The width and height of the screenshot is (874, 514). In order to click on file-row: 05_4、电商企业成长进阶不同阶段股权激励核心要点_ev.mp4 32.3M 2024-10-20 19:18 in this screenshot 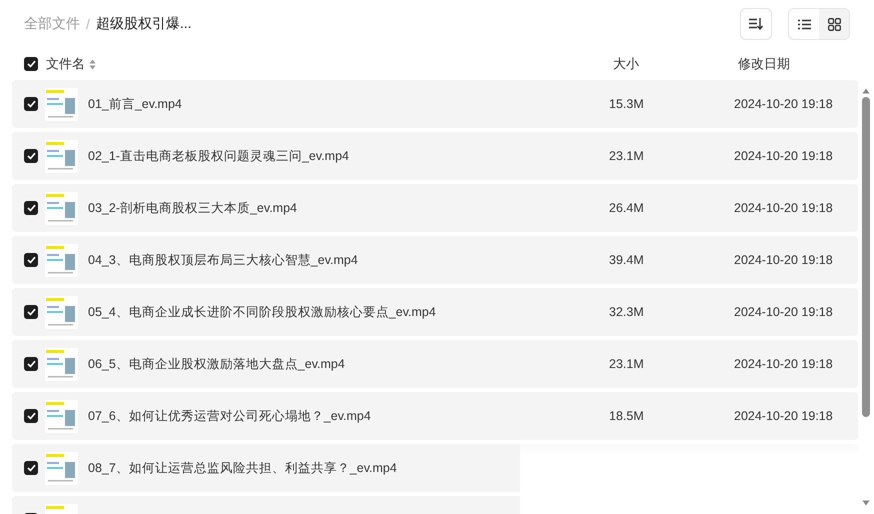, I will do `click(435, 312)`.